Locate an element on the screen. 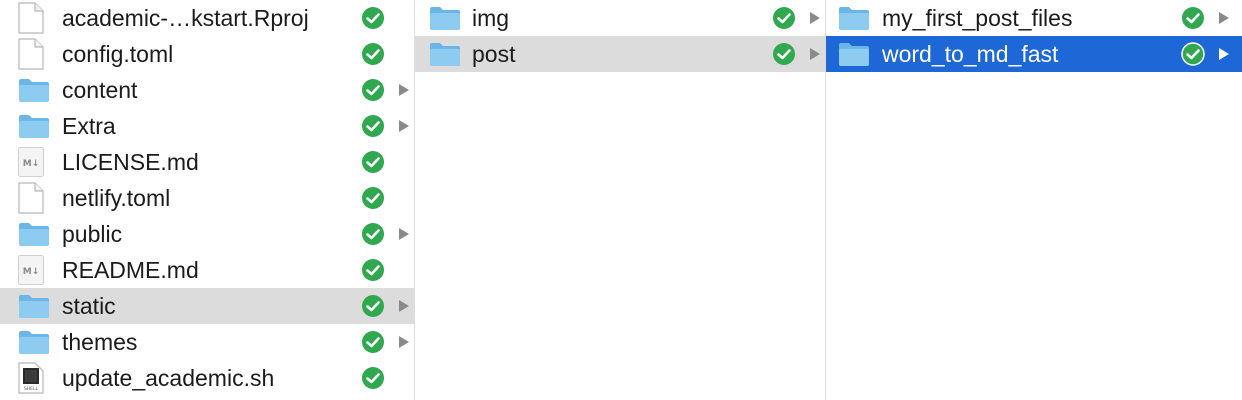 This screenshot has width=1242, height=400. file-row-update-sh: SHELL update_academic.sh is located at coordinates (207, 378).